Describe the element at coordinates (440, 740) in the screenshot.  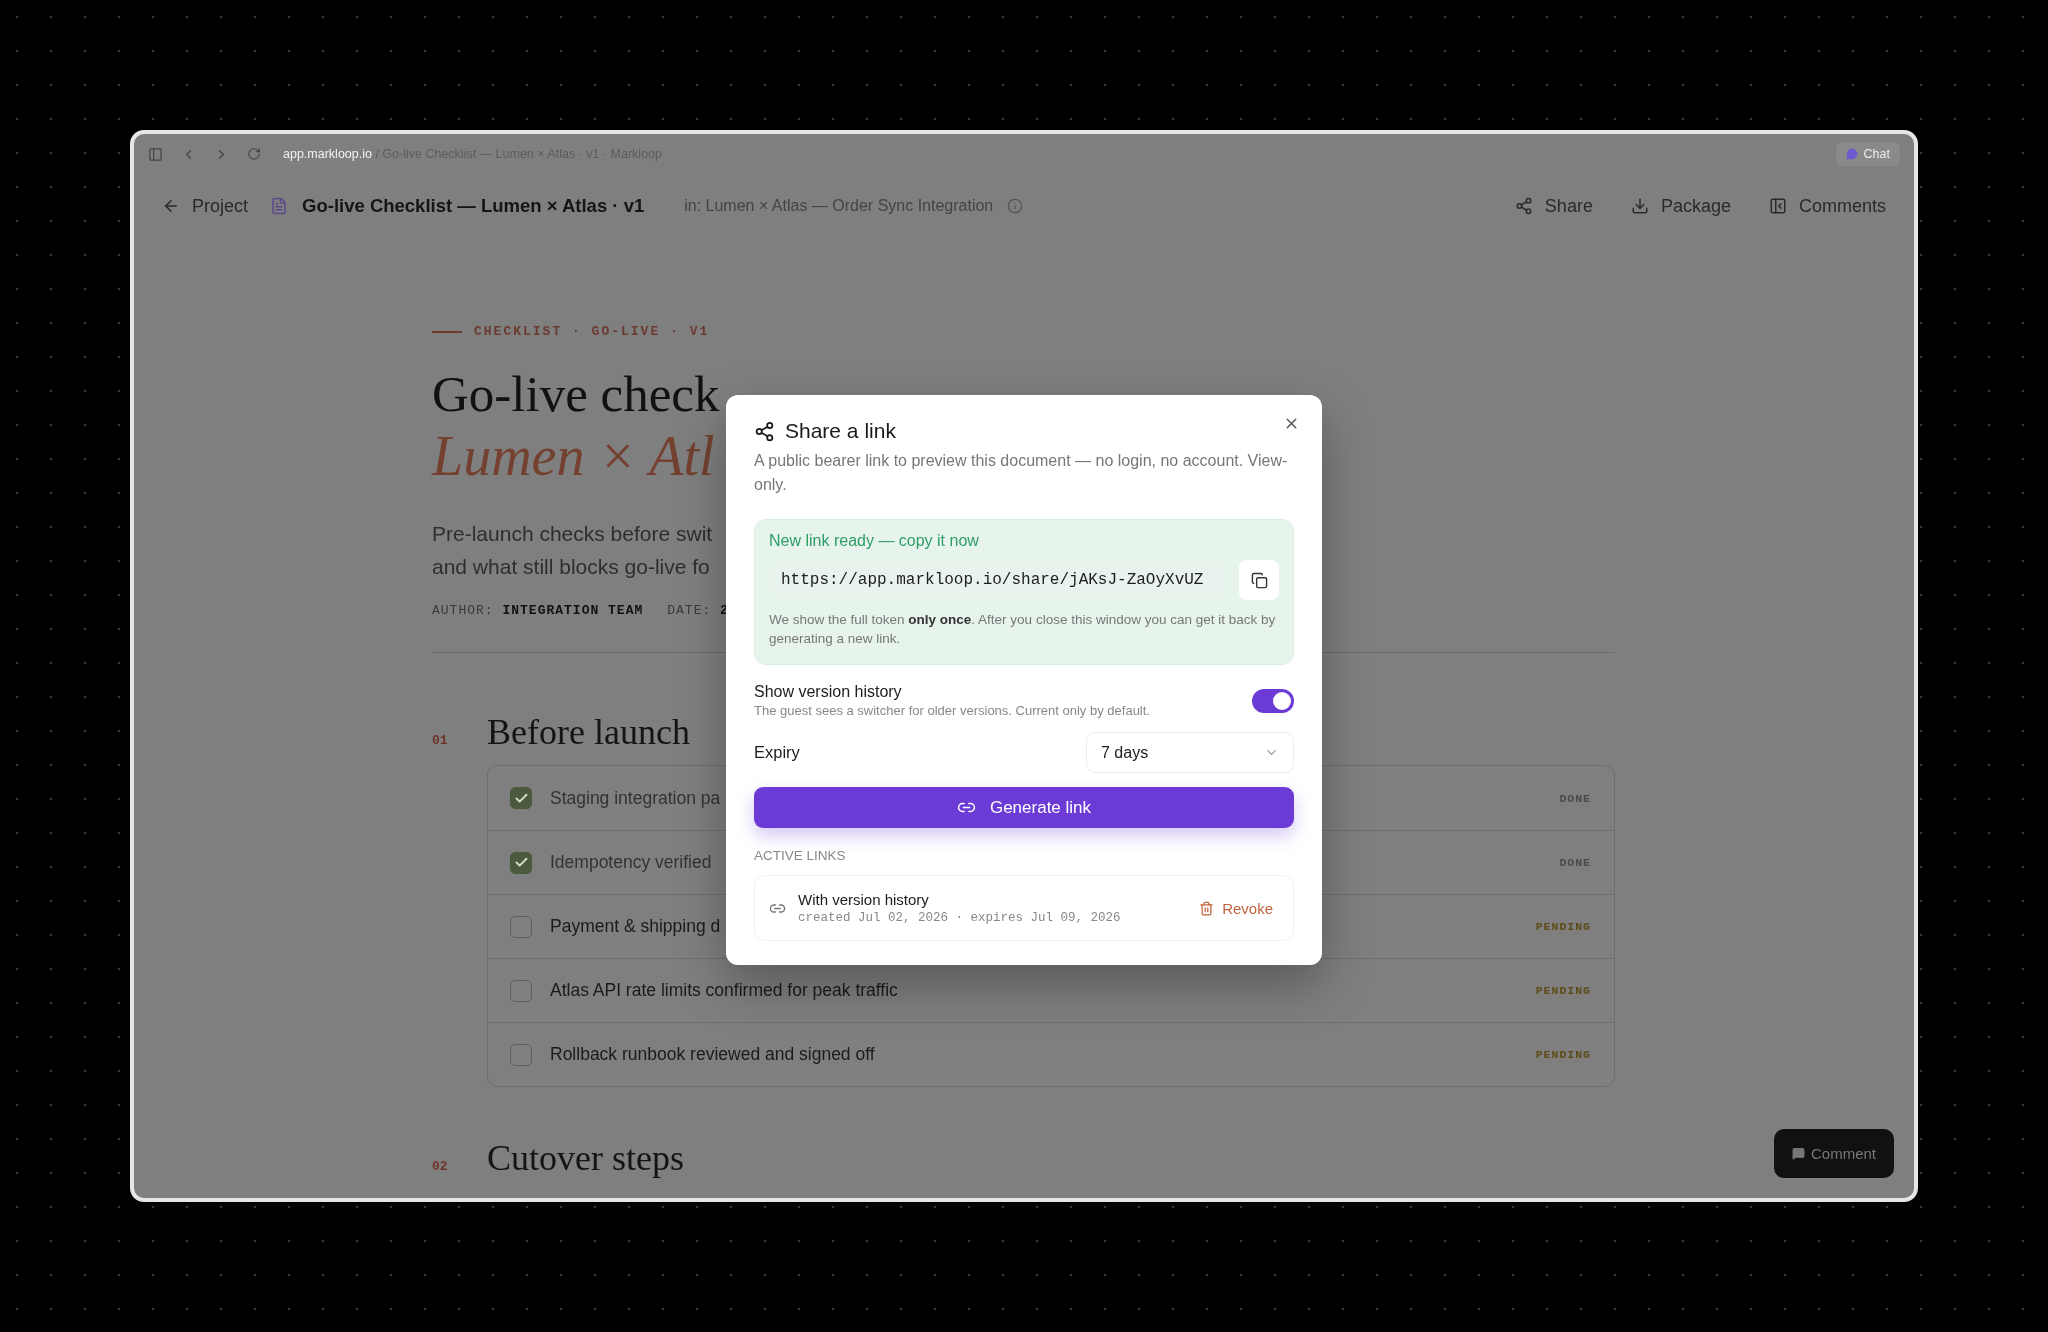
I see `section-number: 01` at that location.